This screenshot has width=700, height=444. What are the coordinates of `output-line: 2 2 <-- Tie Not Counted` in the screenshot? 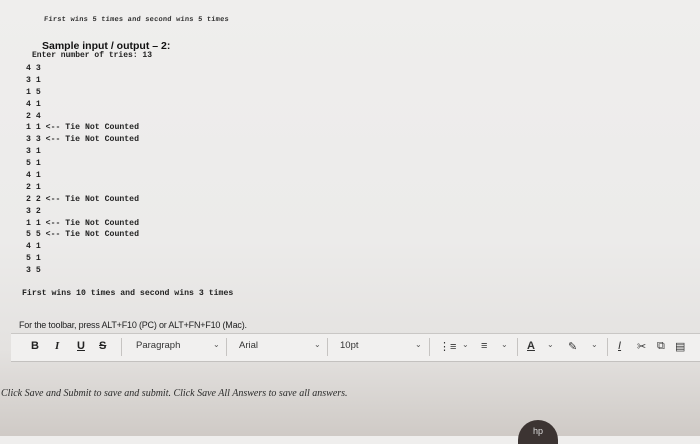 It's located at (83, 199).